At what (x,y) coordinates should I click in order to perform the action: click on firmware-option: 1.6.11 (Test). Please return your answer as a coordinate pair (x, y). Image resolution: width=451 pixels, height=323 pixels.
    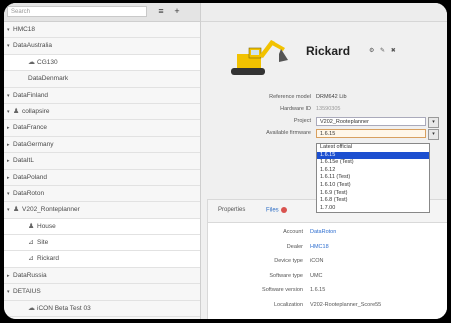
    Looking at the image, I should click on (373, 178).